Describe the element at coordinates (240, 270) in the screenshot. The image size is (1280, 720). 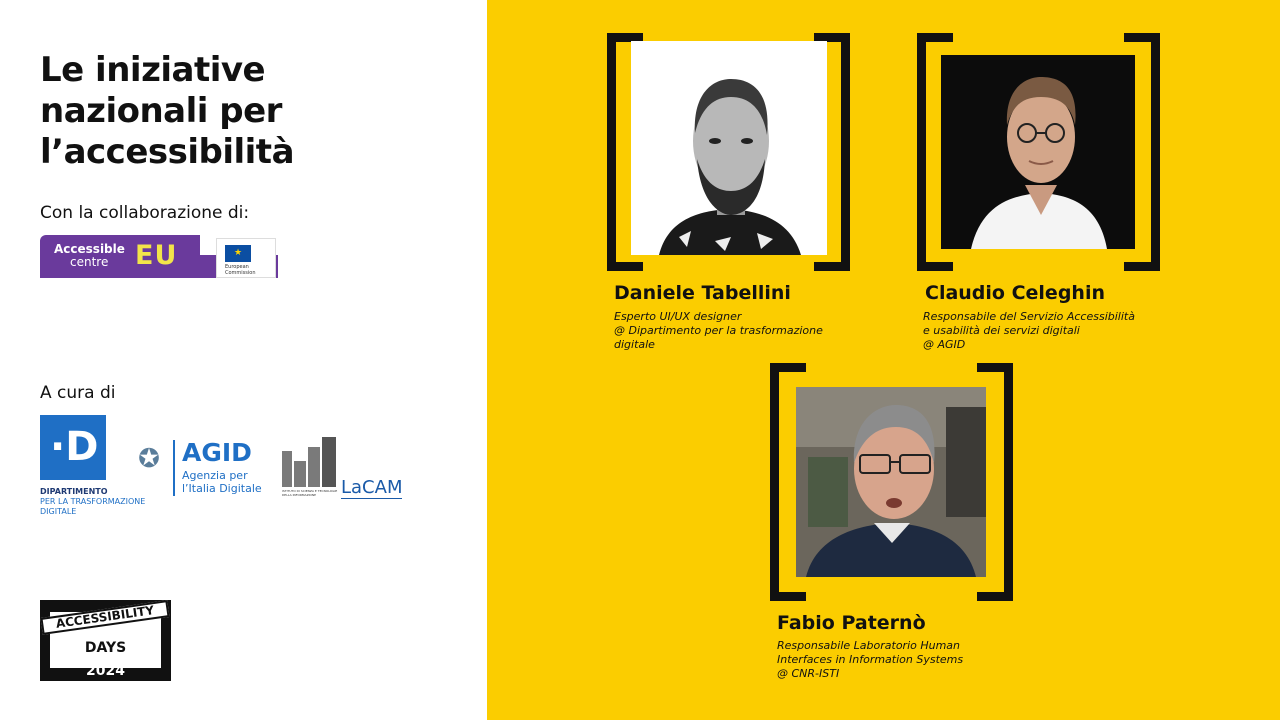
I see `european-commission-text: European Commission` at that location.